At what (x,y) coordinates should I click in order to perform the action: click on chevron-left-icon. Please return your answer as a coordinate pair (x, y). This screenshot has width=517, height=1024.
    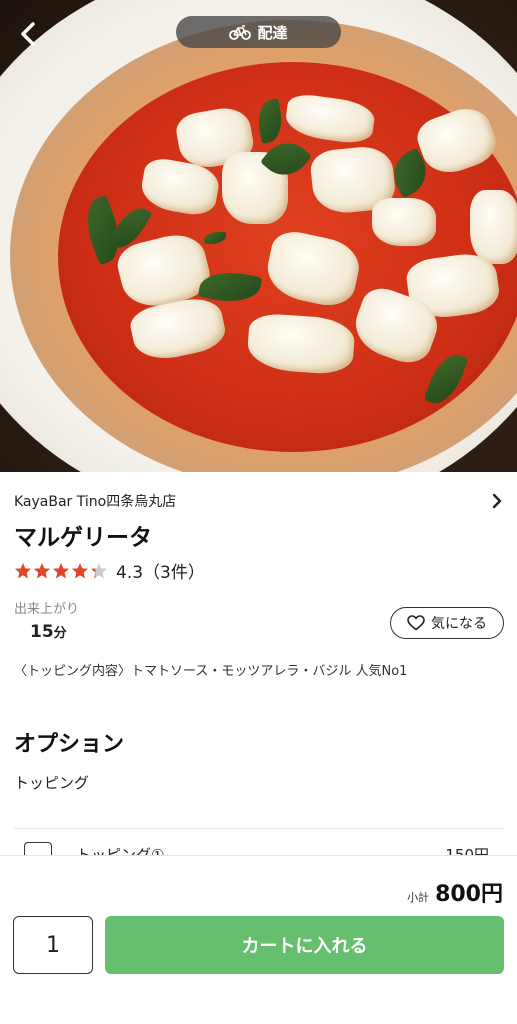
    Looking at the image, I should click on (28, 34).